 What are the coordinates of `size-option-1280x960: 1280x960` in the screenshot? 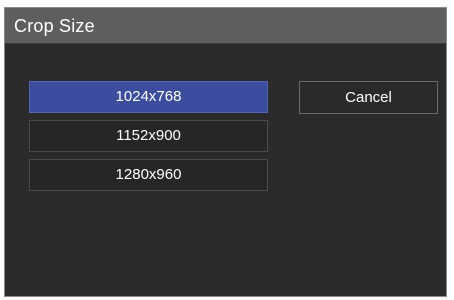 It's located at (148, 175).